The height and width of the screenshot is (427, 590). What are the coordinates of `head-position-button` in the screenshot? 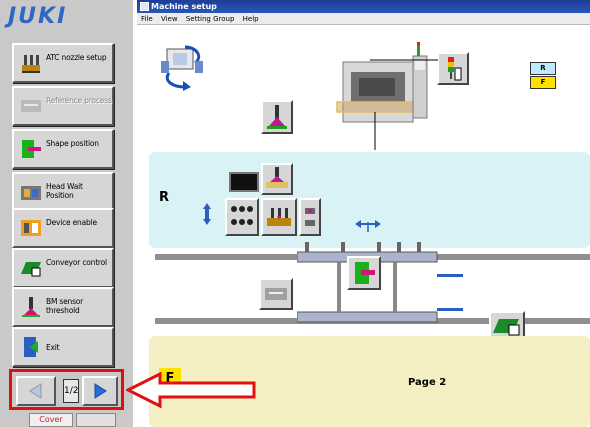 It's located at (277, 117).